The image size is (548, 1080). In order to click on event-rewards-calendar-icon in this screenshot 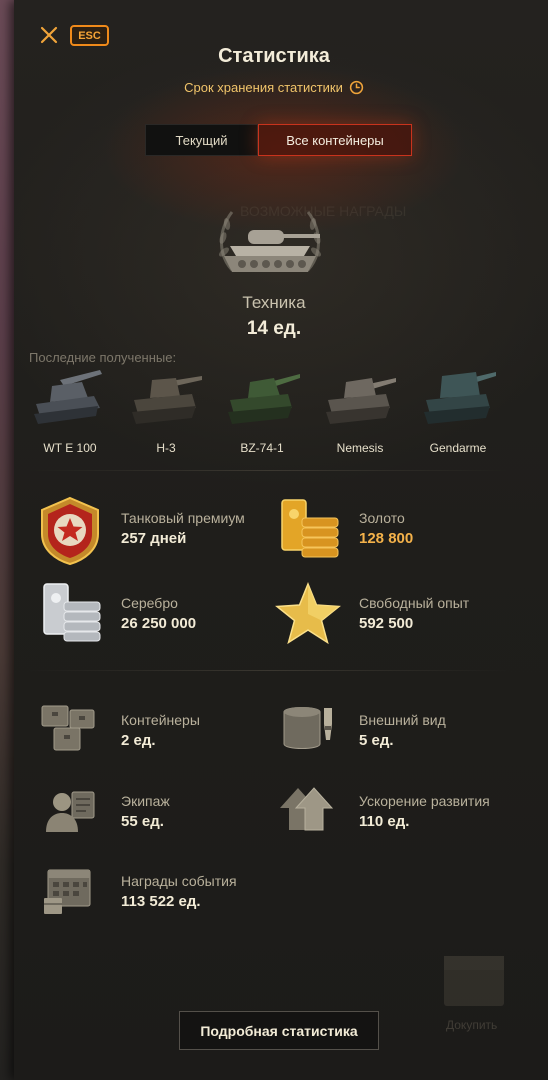, I will do `click(67, 891)`.